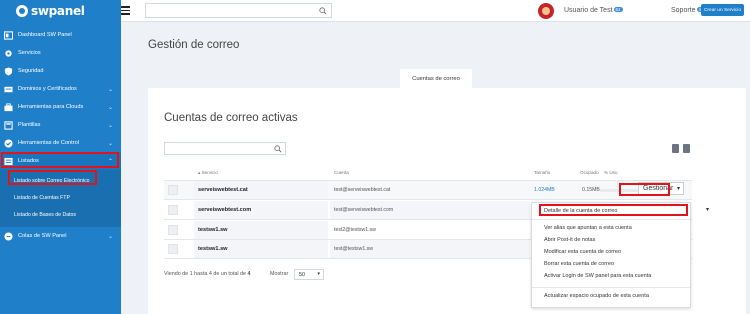 The height and width of the screenshot is (314, 750). Describe the element at coordinates (611, 172) in the screenshot. I see `col-header-pct: % Uso` at that location.